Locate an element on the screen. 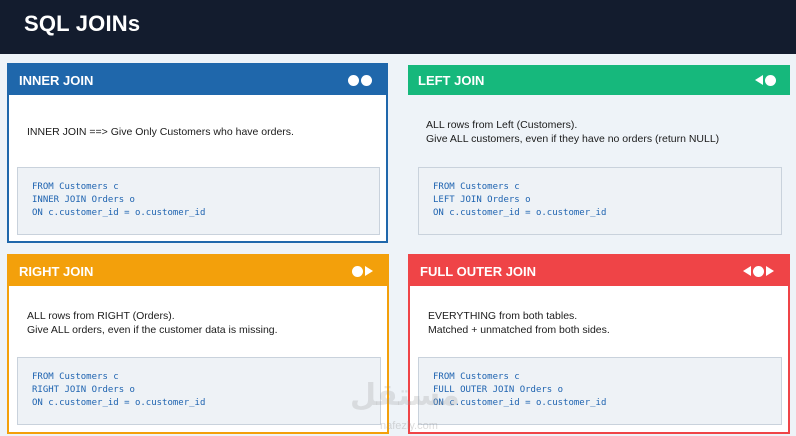 Image resolution: width=796 pixels, height=436 pixels. code-line: FULL OUTER JOIN Orders o is located at coordinates (498, 390).